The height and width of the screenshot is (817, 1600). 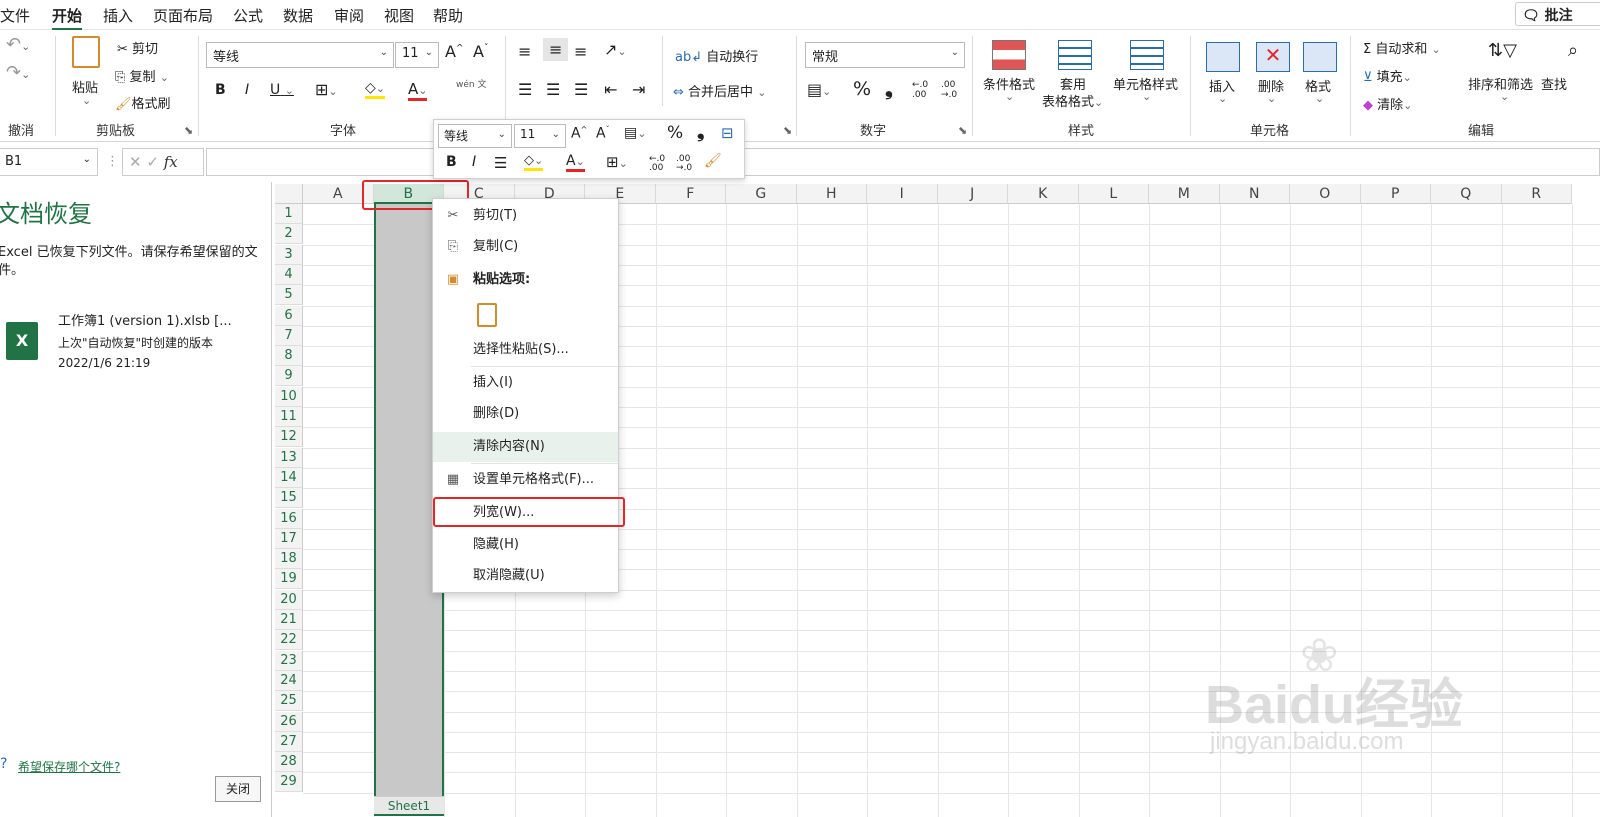 I want to click on mini-align-center-icon: ☰, so click(x=500, y=163).